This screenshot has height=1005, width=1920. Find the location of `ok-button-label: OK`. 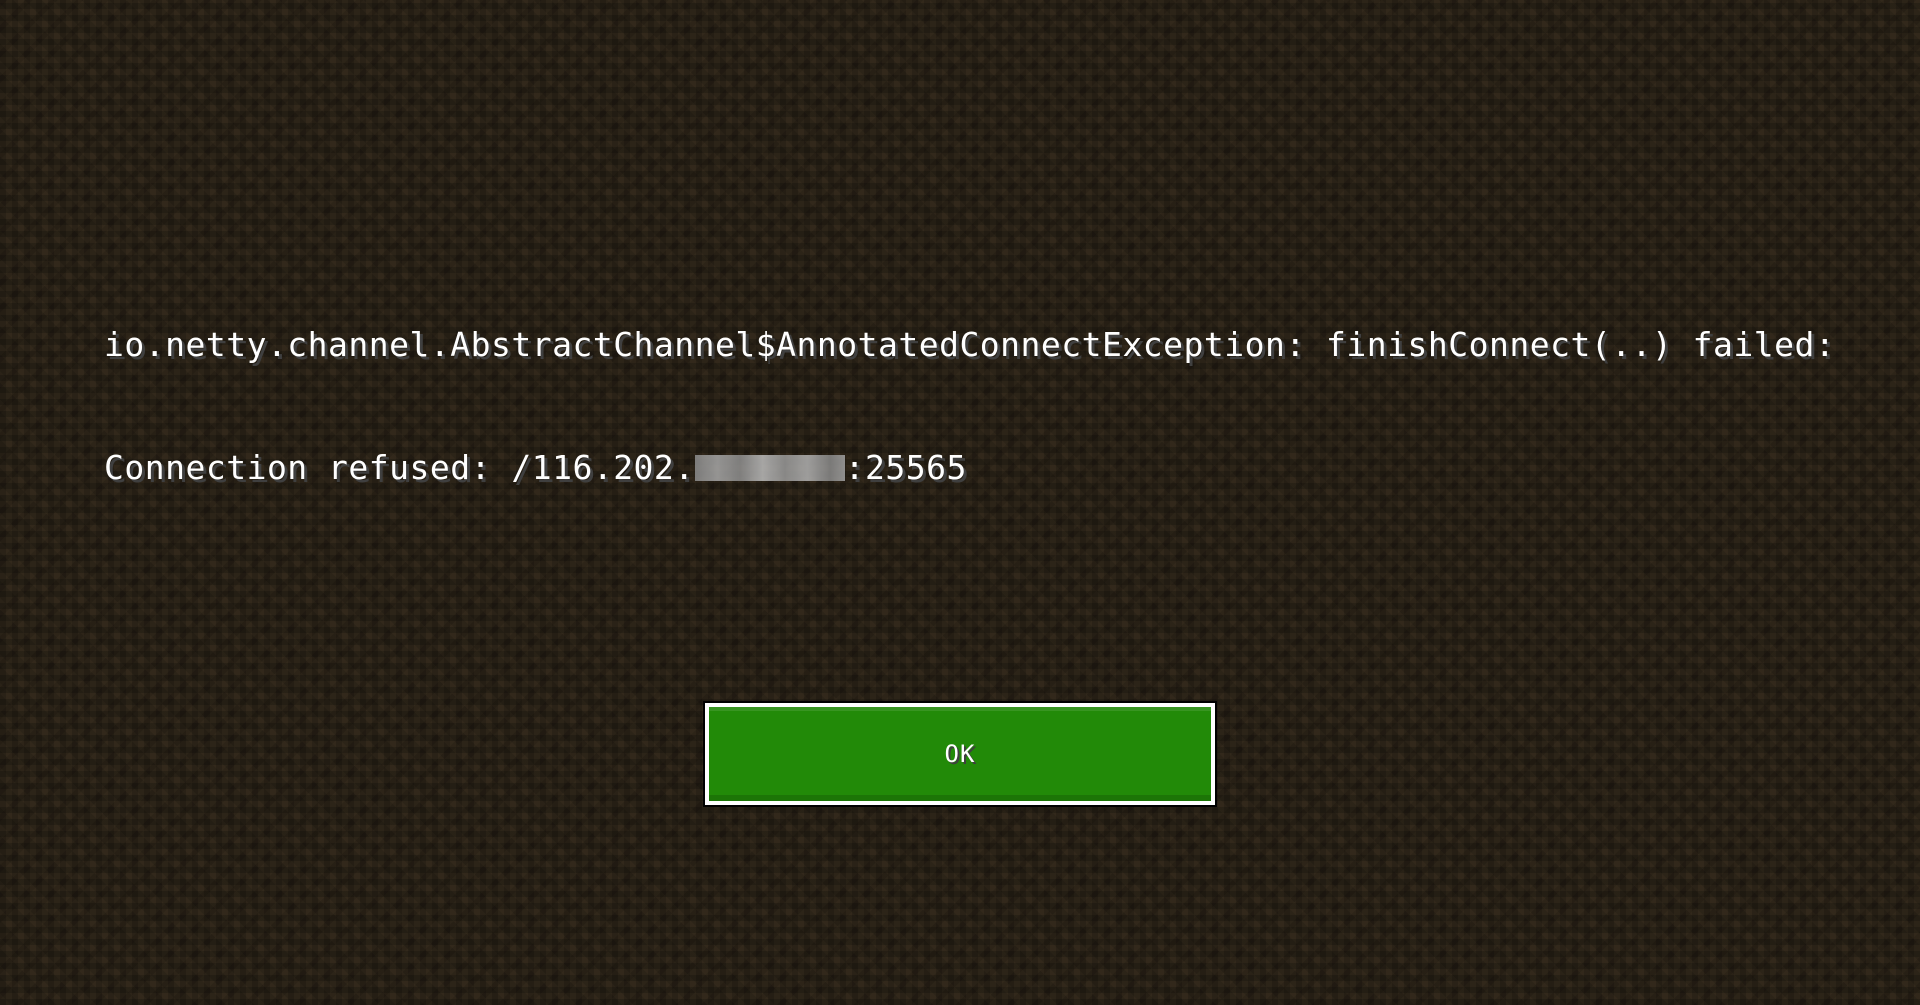

ok-button-label: OK is located at coordinates (960, 754).